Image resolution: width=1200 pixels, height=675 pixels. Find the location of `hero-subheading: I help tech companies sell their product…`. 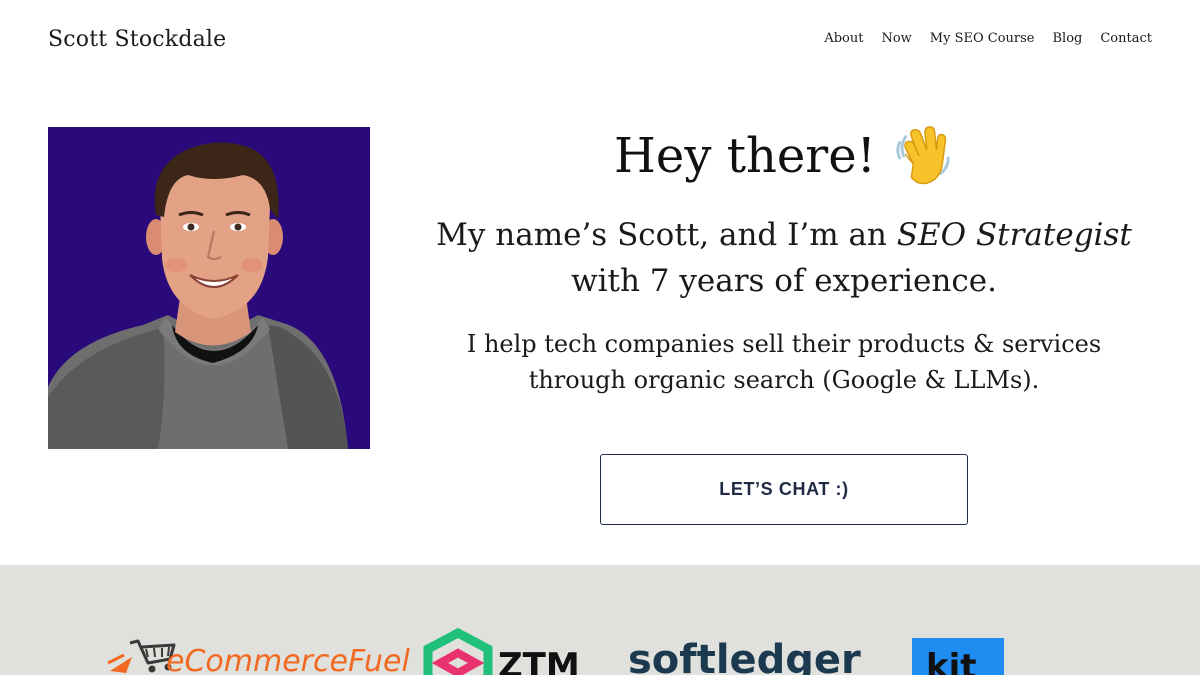

hero-subheading: I help tech companies sell their product… is located at coordinates (784, 362).